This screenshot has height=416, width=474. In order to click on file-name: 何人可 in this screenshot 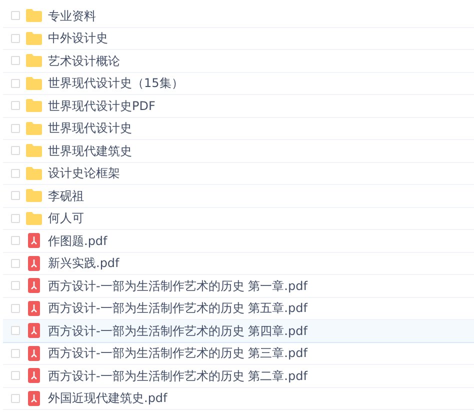, I will do `click(66, 218)`.